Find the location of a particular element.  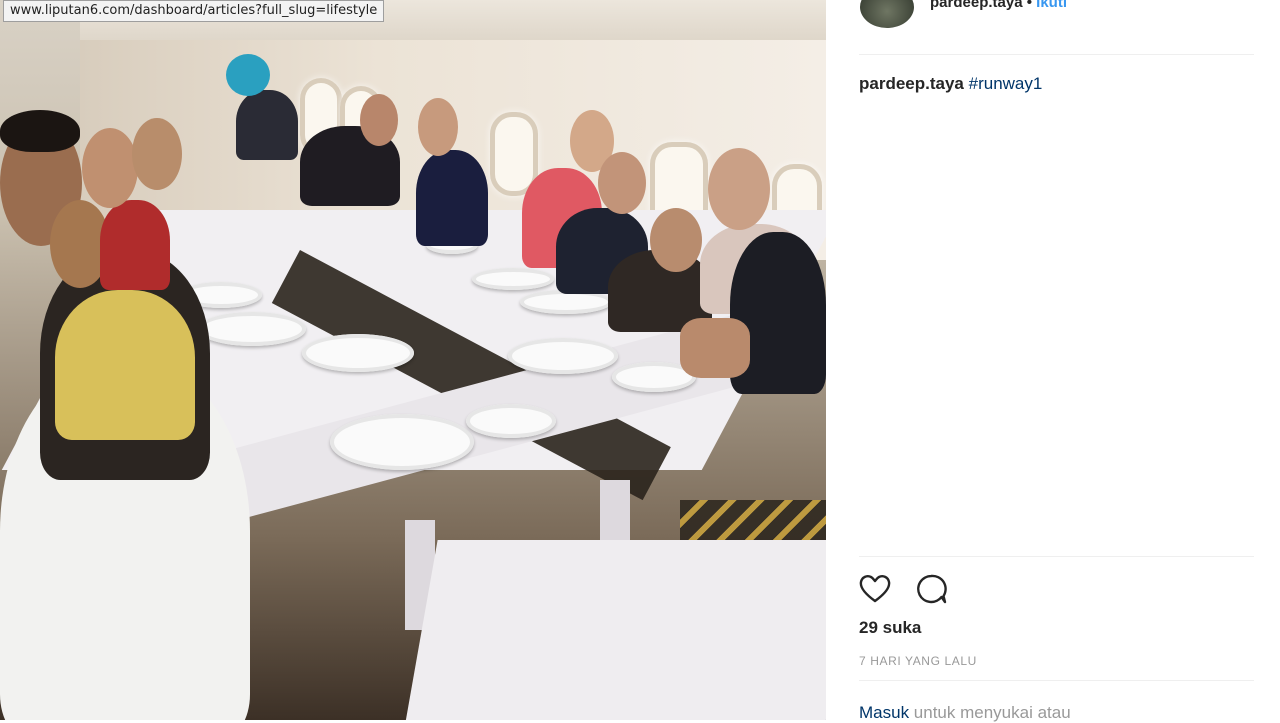

foreground-table is located at coordinates (614, 630).